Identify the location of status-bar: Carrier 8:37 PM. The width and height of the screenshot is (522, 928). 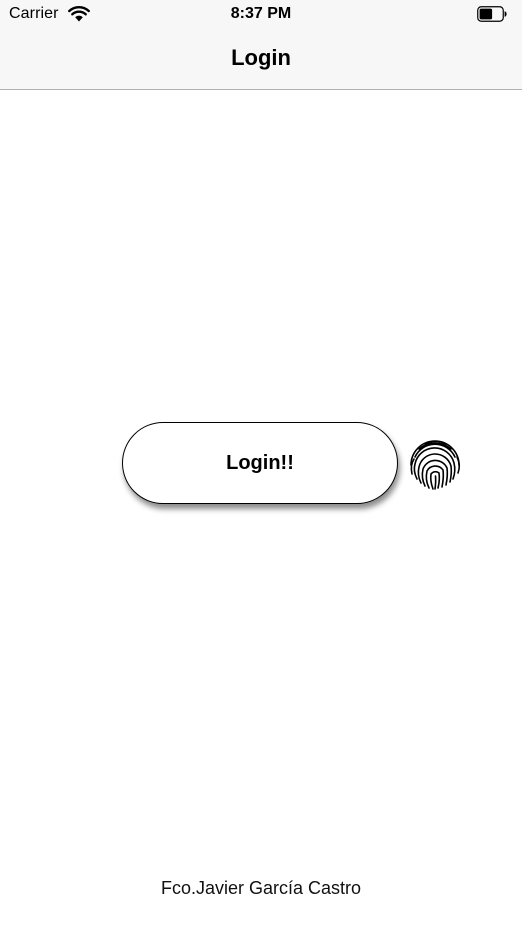
(261, 15).